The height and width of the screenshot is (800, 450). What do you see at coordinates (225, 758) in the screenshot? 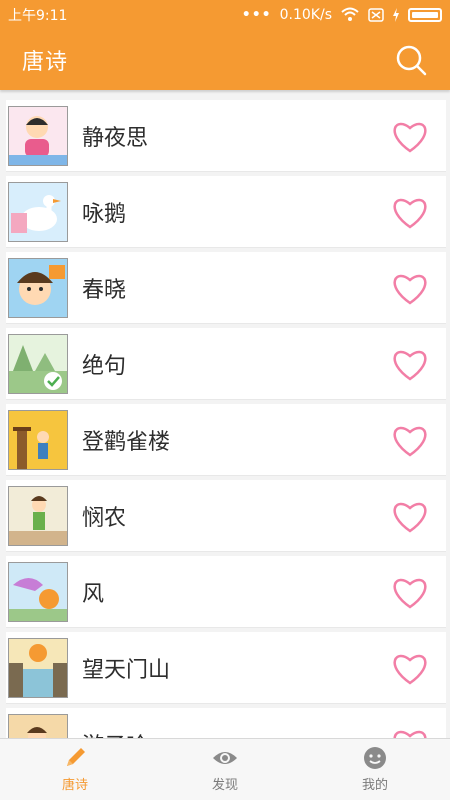
I see `eye-icon` at bounding box center [225, 758].